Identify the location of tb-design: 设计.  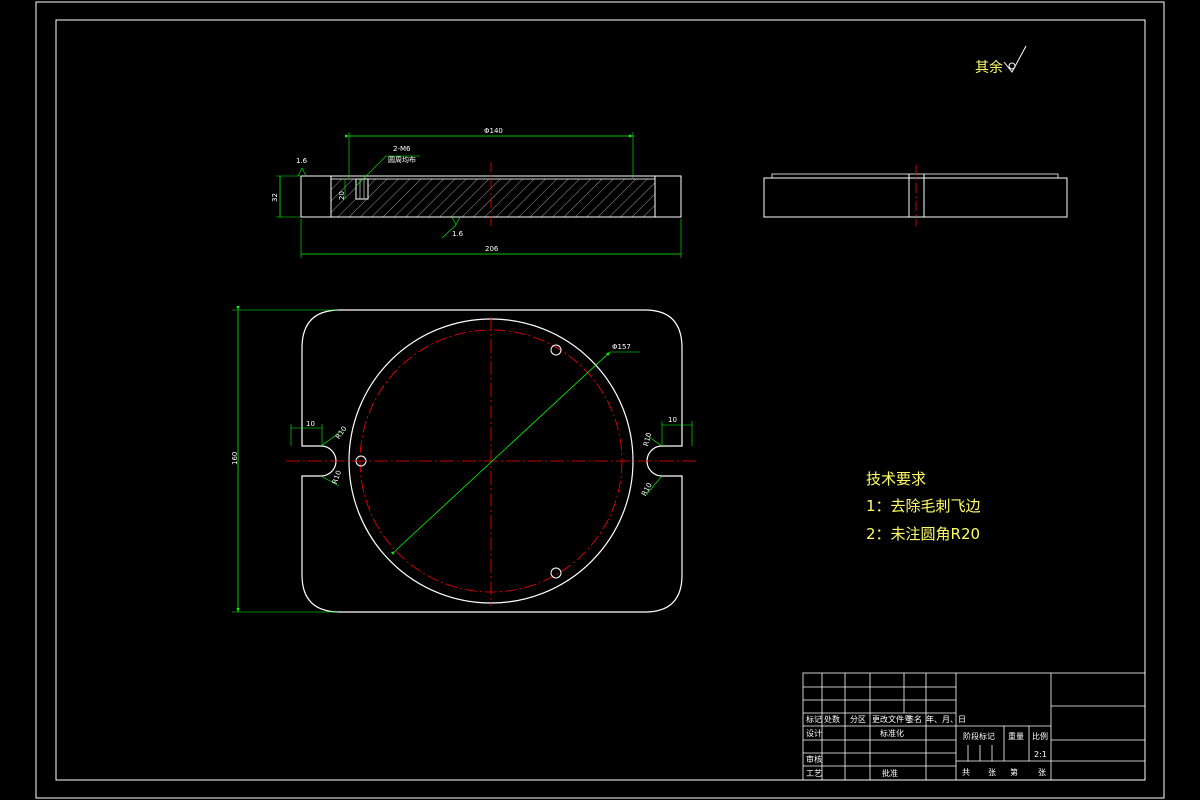
(814, 733).